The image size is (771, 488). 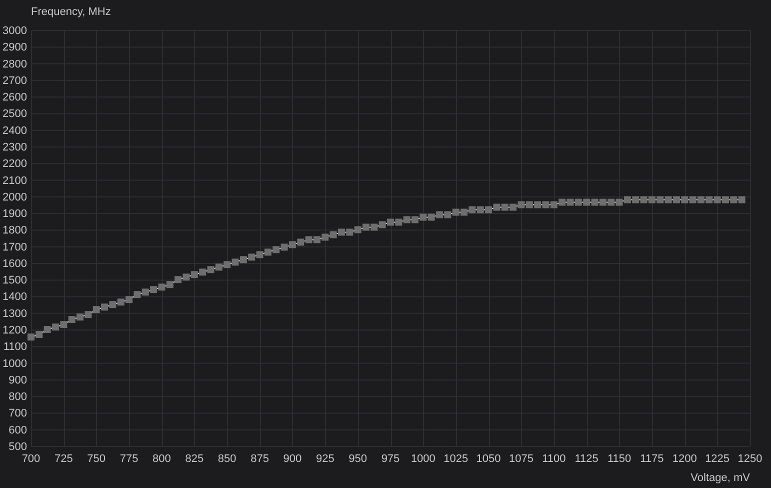 What do you see at coordinates (14, 230) in the screenshot?
I see `y-tick-label: 1800` at bounding box center [14, 230].